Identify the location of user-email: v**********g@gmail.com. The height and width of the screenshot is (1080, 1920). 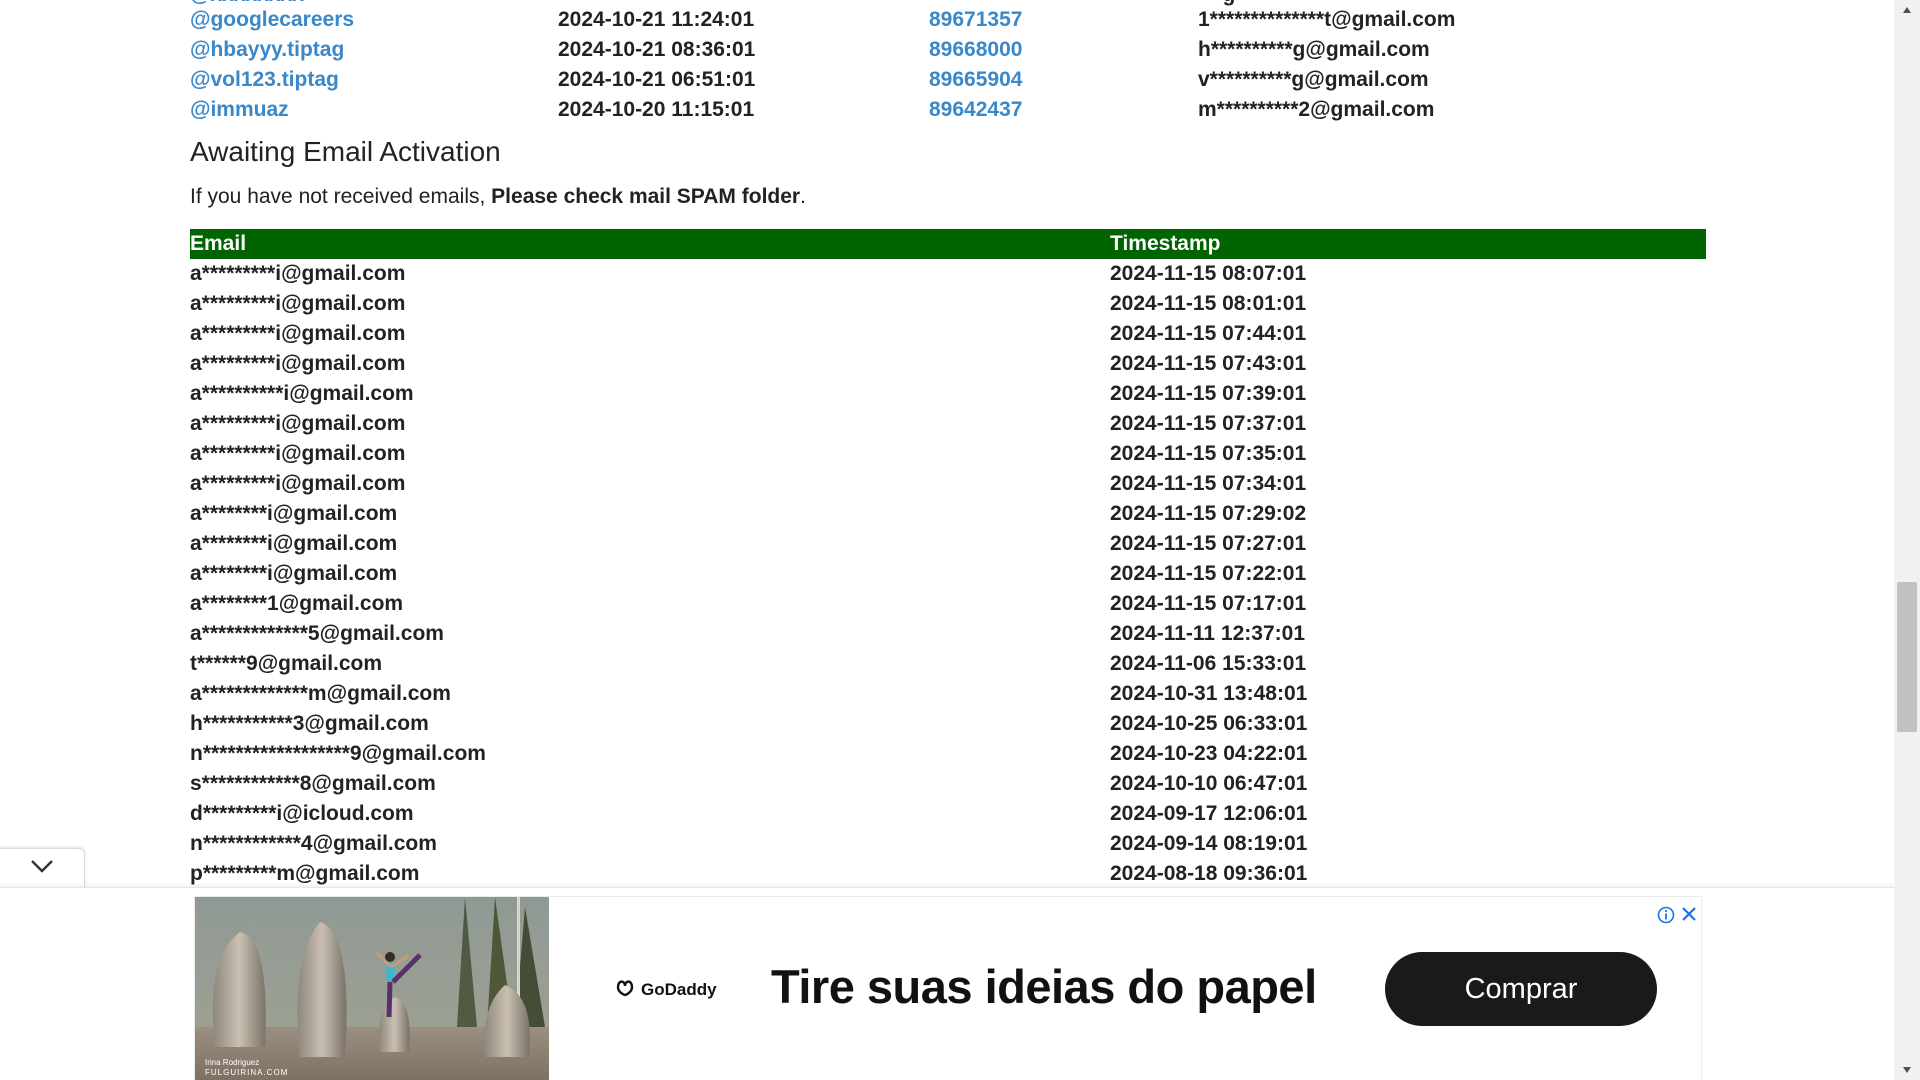
(1313, 79).